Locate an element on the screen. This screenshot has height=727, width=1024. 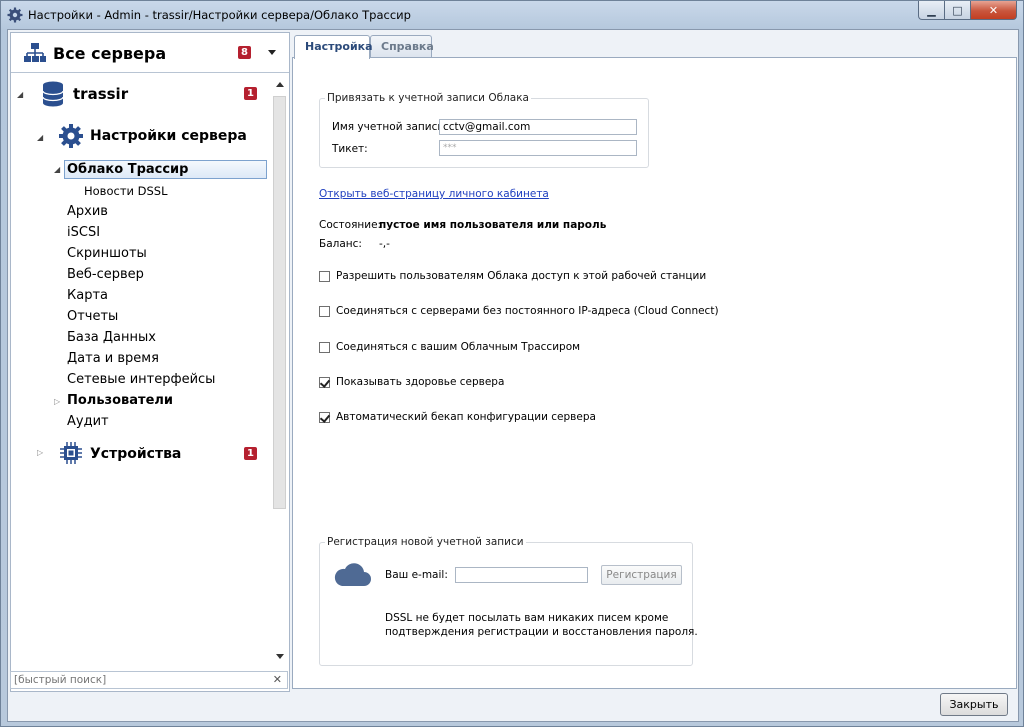
all-servers-badge: 8 is located at coordinates (244, 52).